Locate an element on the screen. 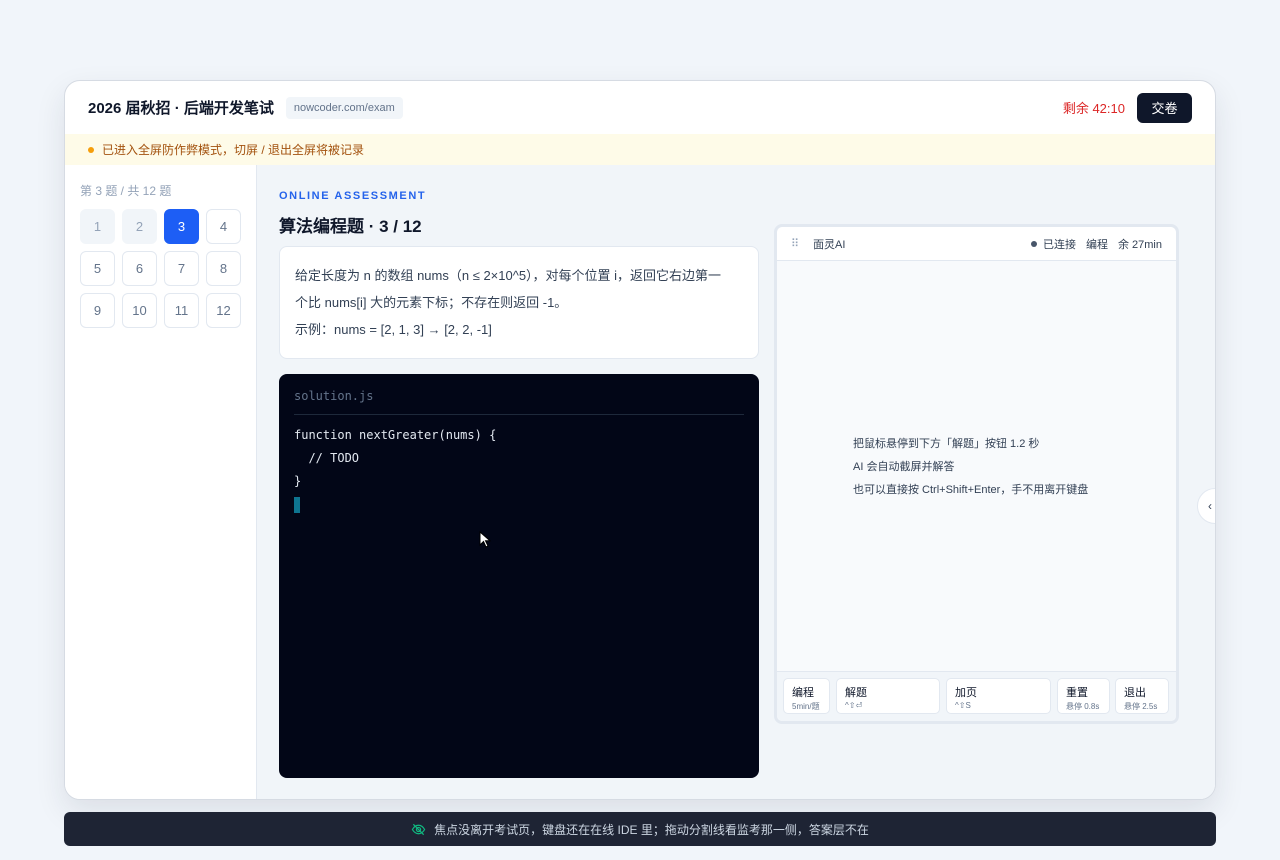  question-nav-button: 2 is located at coordinates (139, 226).